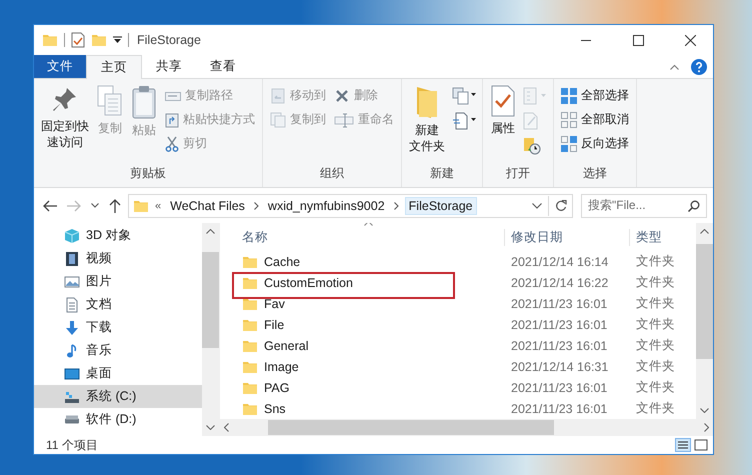 This screenshot has height=475, width=752. I want to click on sidebar-item: 音乐, so click(118, 350).